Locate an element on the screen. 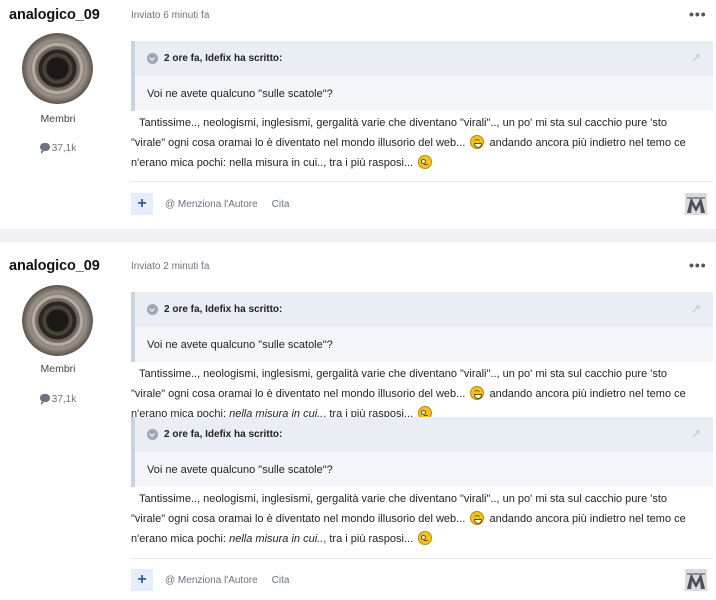 The image size is (716, 600). content-text: n'erano mica pochi: is located at coordinates (179, 539).